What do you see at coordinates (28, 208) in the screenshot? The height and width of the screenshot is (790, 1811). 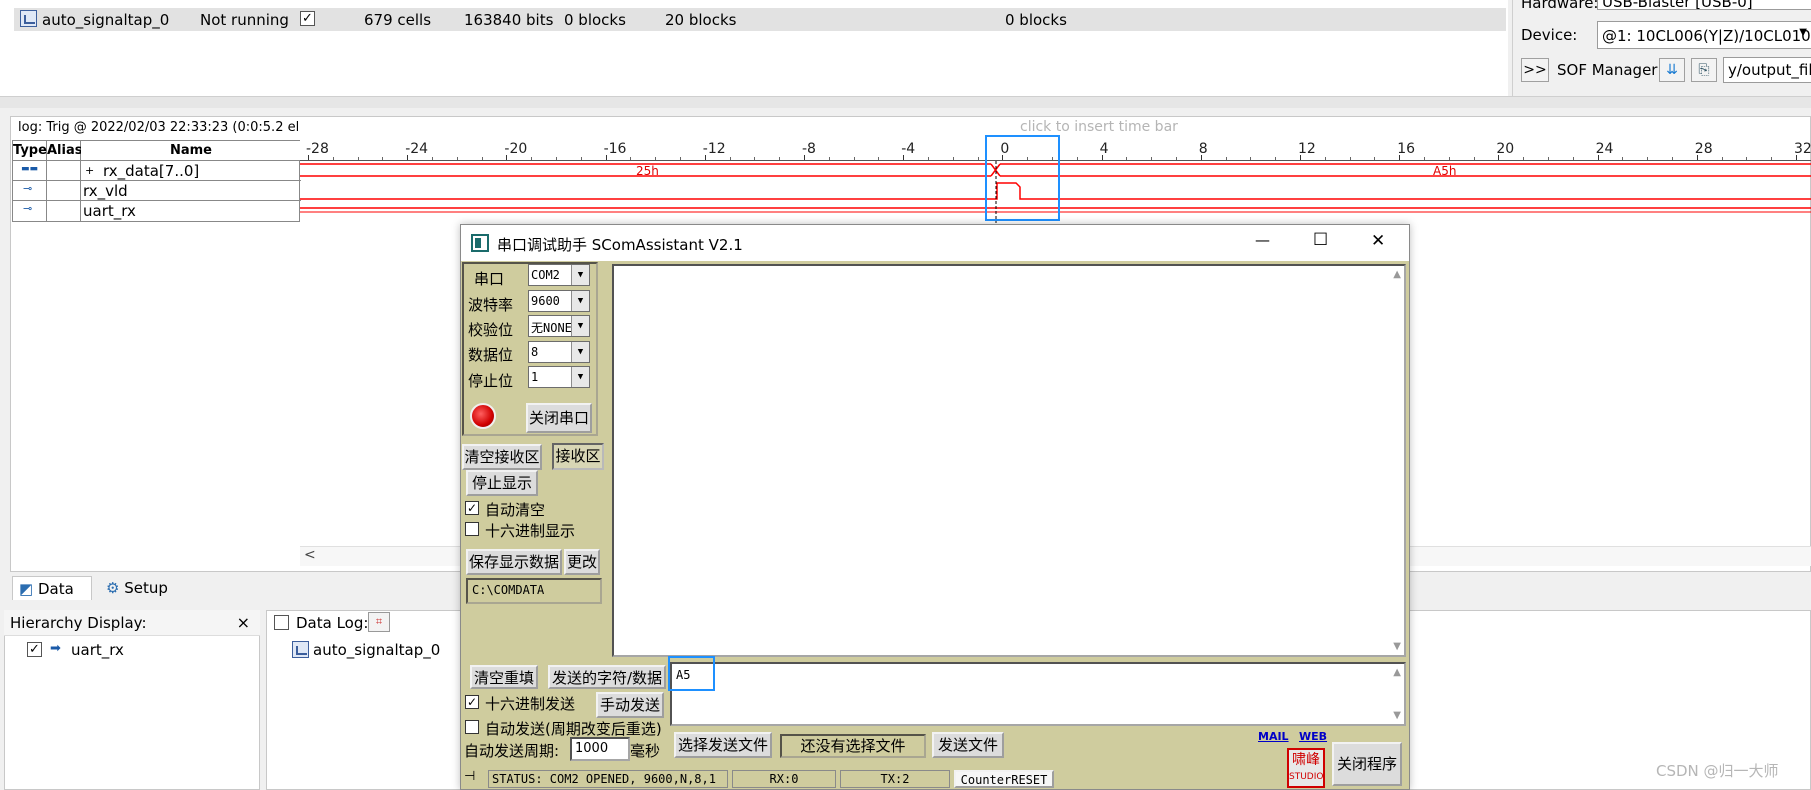 I see `input-pin-icon: ⊸` at bounding box center [28, 208].